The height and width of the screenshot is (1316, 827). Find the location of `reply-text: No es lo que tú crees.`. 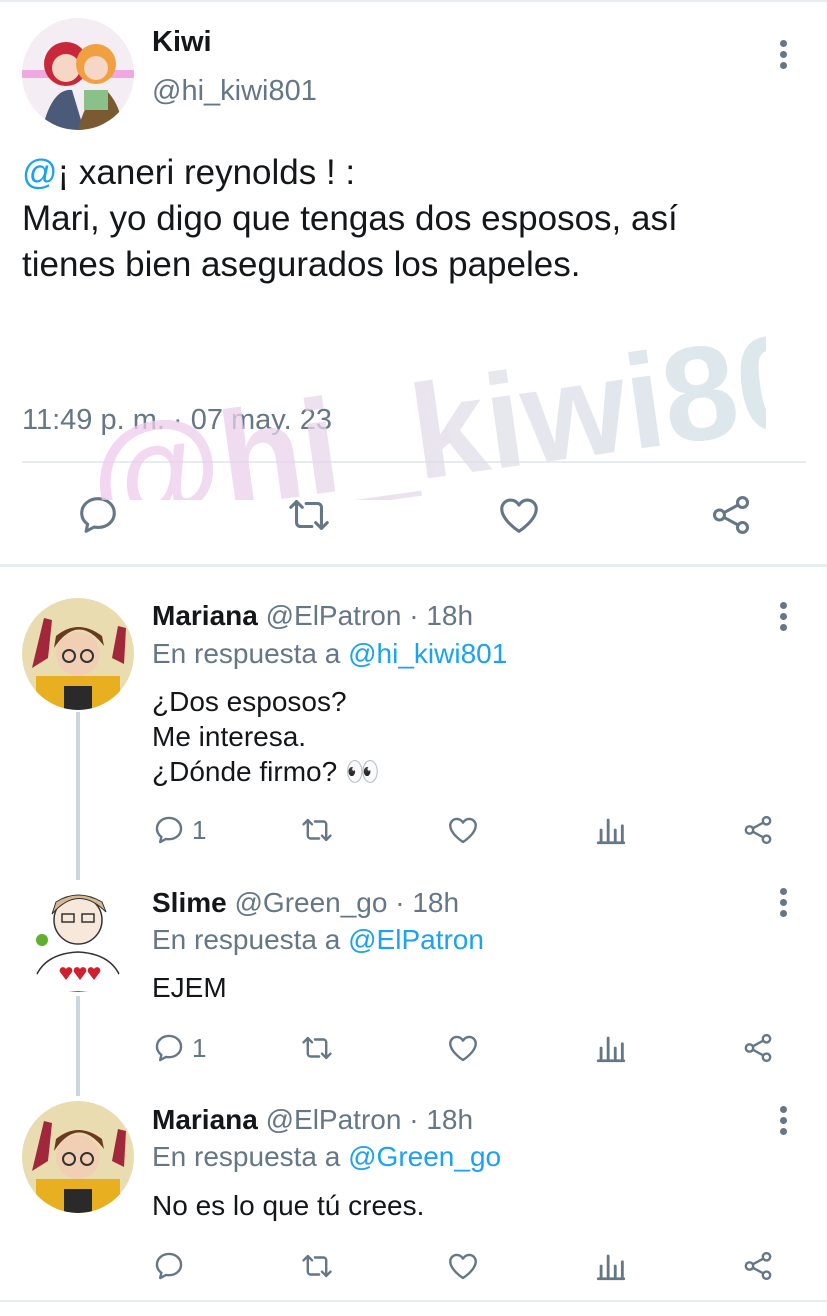

reply-text: No es lo que tú crees. is located at coordinates (288, 1205).